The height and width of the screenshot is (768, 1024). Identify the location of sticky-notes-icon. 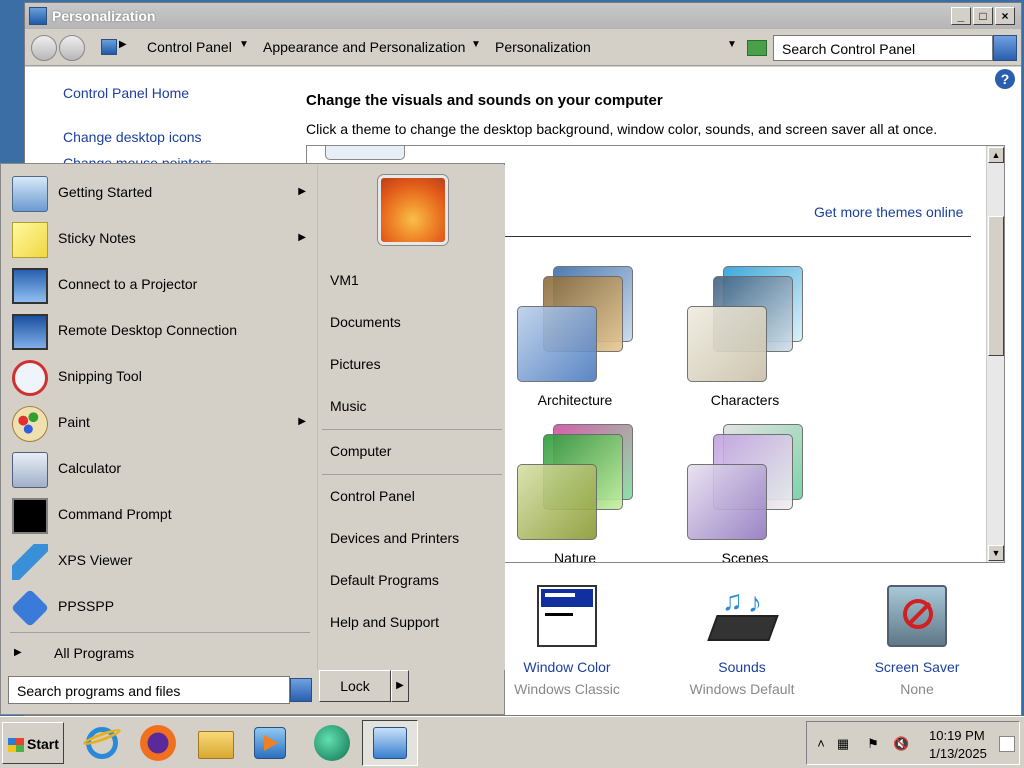
(30, 240).